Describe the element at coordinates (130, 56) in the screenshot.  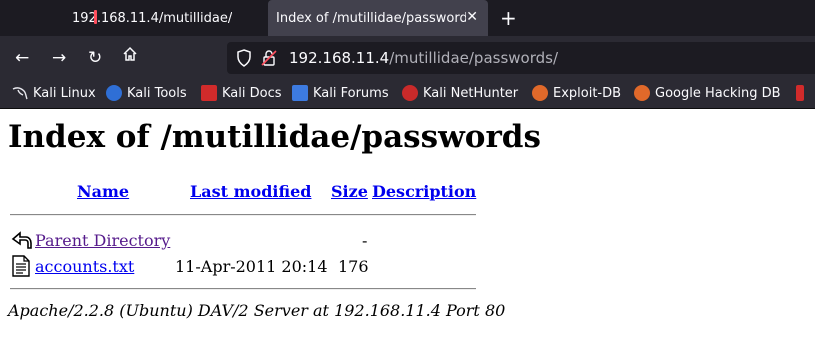
I see `home-icon` at that location.